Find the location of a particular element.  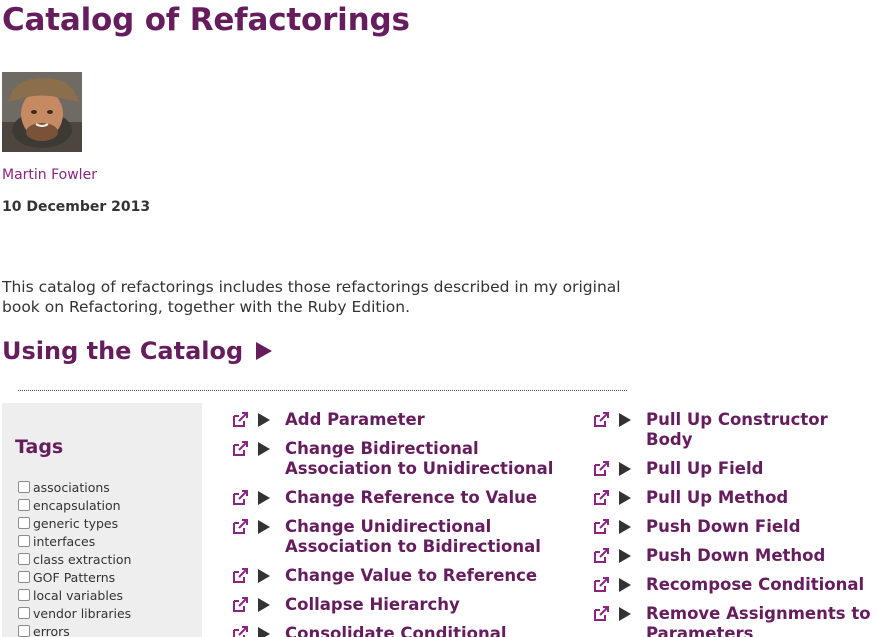

tag-vendor-libraries: vendor libraries is located at coordinates (74, 613).